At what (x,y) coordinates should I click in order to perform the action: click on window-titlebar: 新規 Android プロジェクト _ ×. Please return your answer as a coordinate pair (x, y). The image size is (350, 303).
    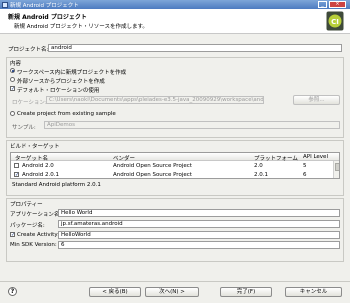
    Looking at the image, I should click on (175, 4).